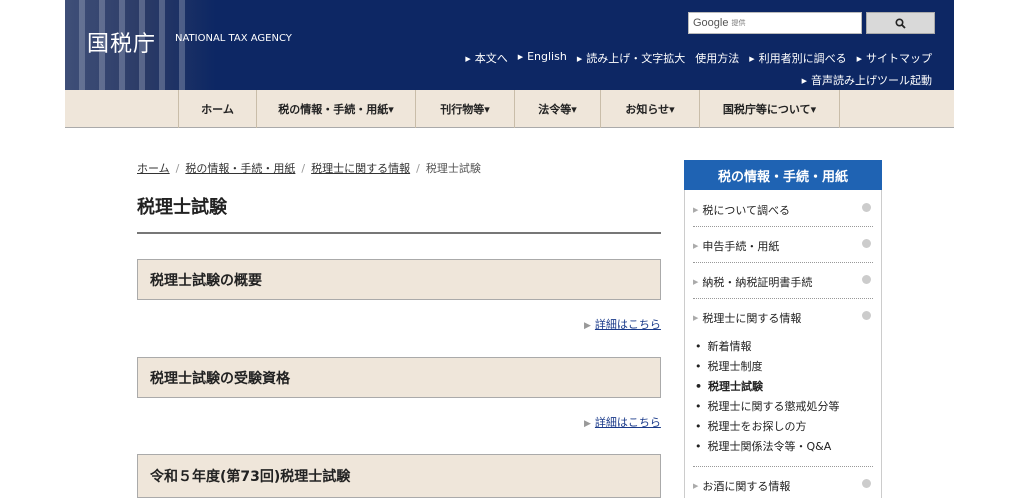  I want to click on search-input: Google 提供, so click(775, 23).